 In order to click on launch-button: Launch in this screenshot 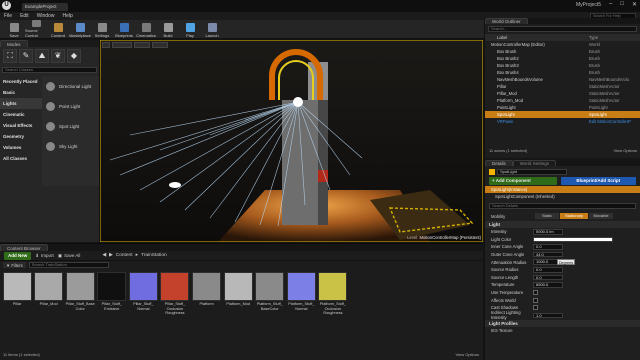, I will do `click(212, 29)`.